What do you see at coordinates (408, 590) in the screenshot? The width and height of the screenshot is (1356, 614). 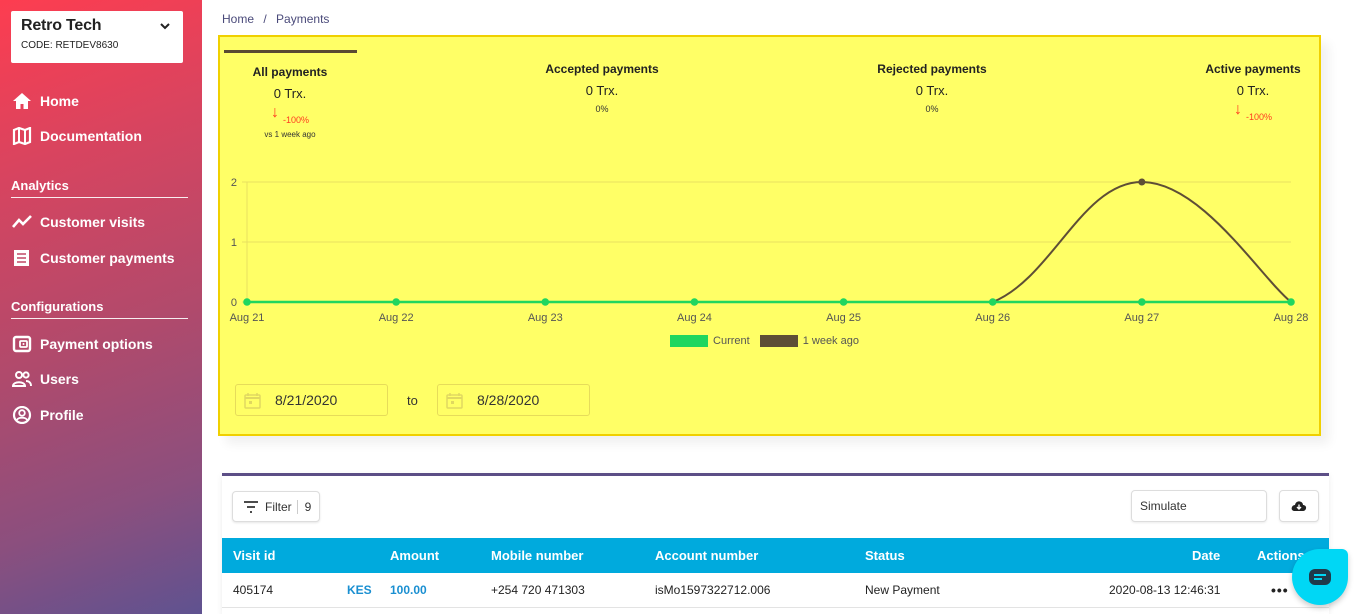 I see `cell-amount: 100.00` at bounding box center [408, 590].